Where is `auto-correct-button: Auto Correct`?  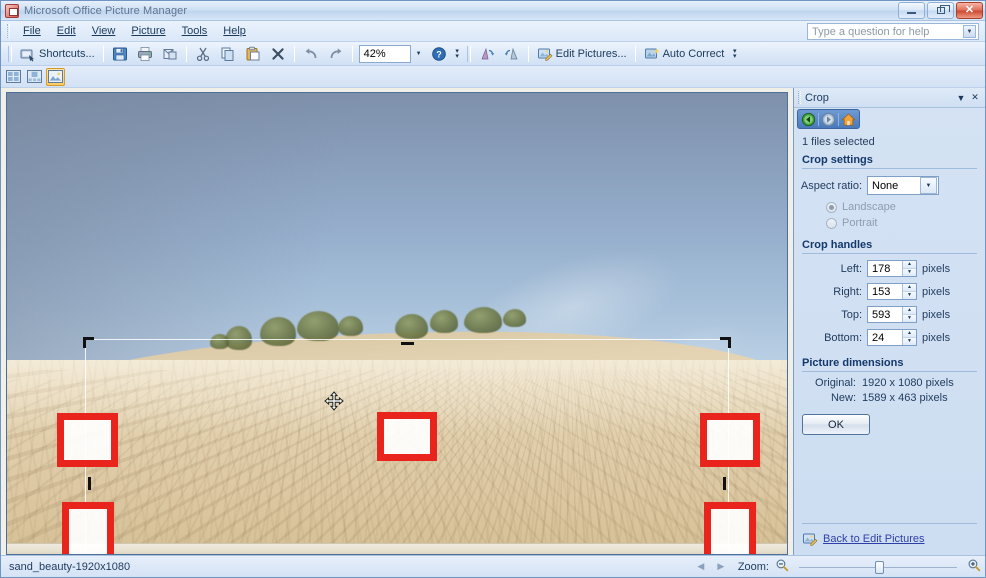 auto-correct-button: Auto Correct is located at coordinates (684, 54).